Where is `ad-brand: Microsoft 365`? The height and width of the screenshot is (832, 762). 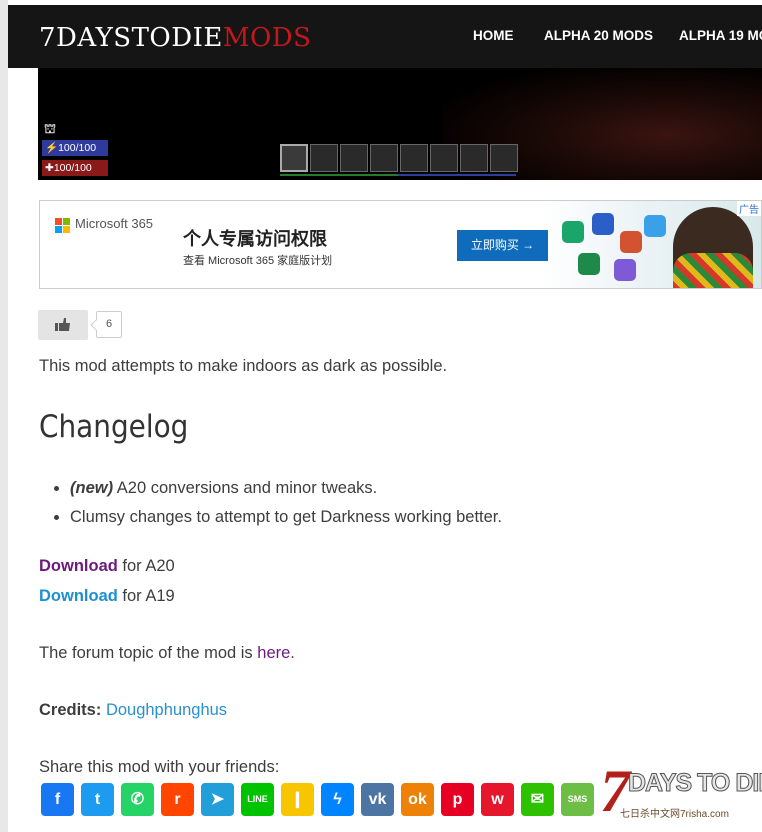 ad-brand: Microsoft 365 is located at coordinates (114, 223).